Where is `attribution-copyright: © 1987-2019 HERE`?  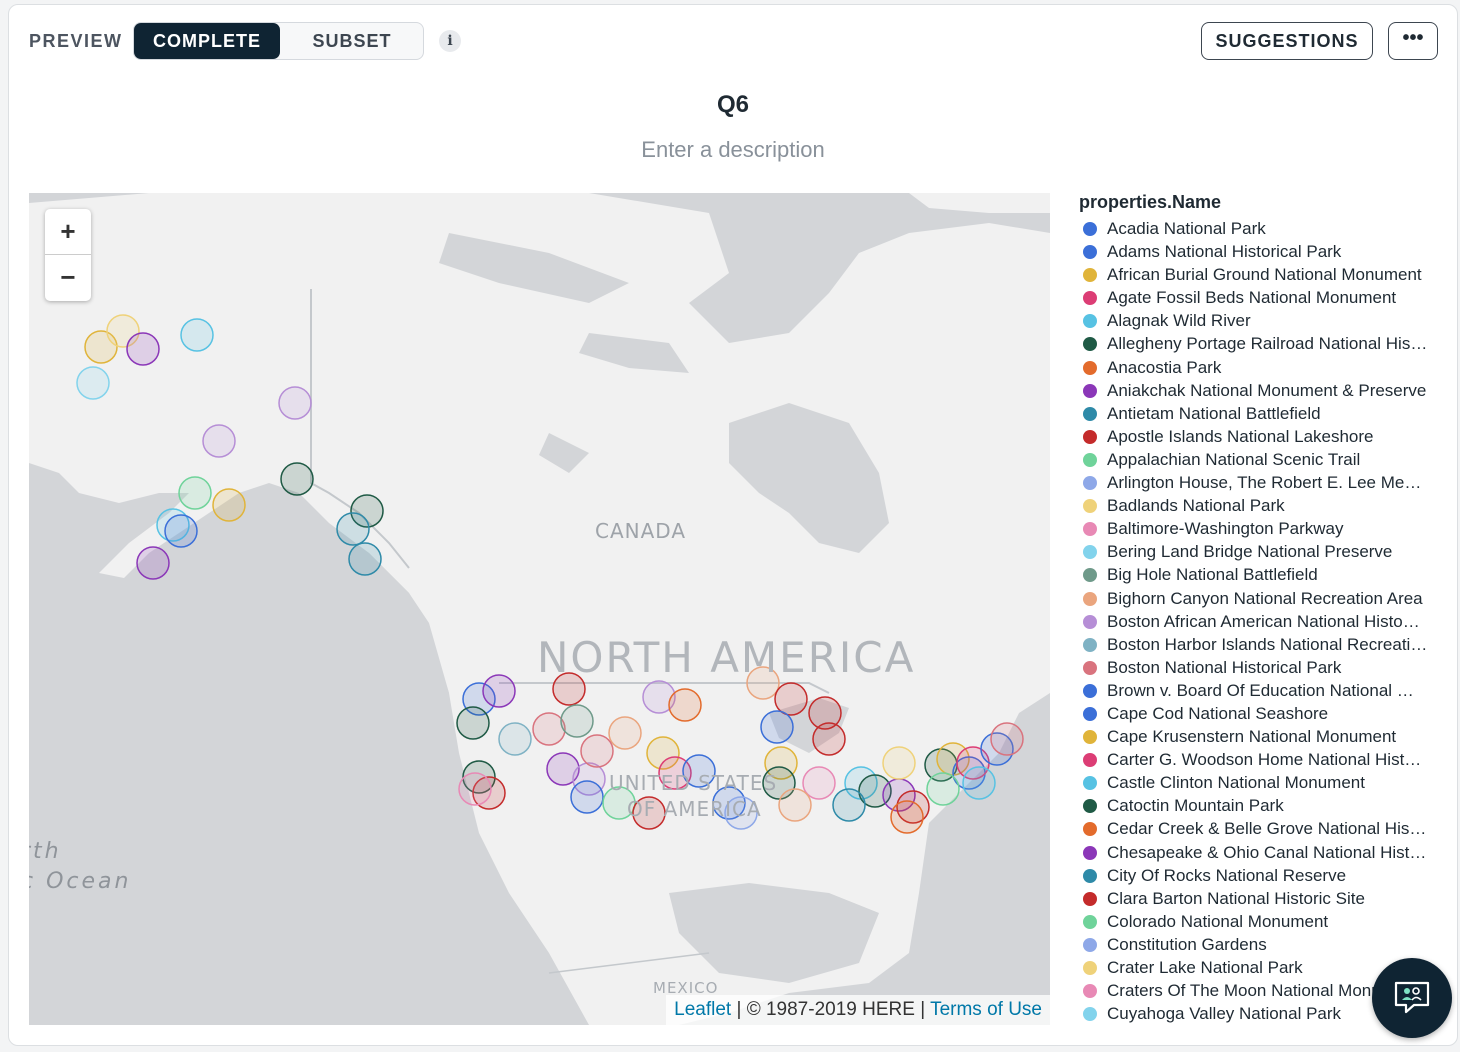 attribution-copyright: © 1987-2019 HERE is located at coordinates (830, 1009).